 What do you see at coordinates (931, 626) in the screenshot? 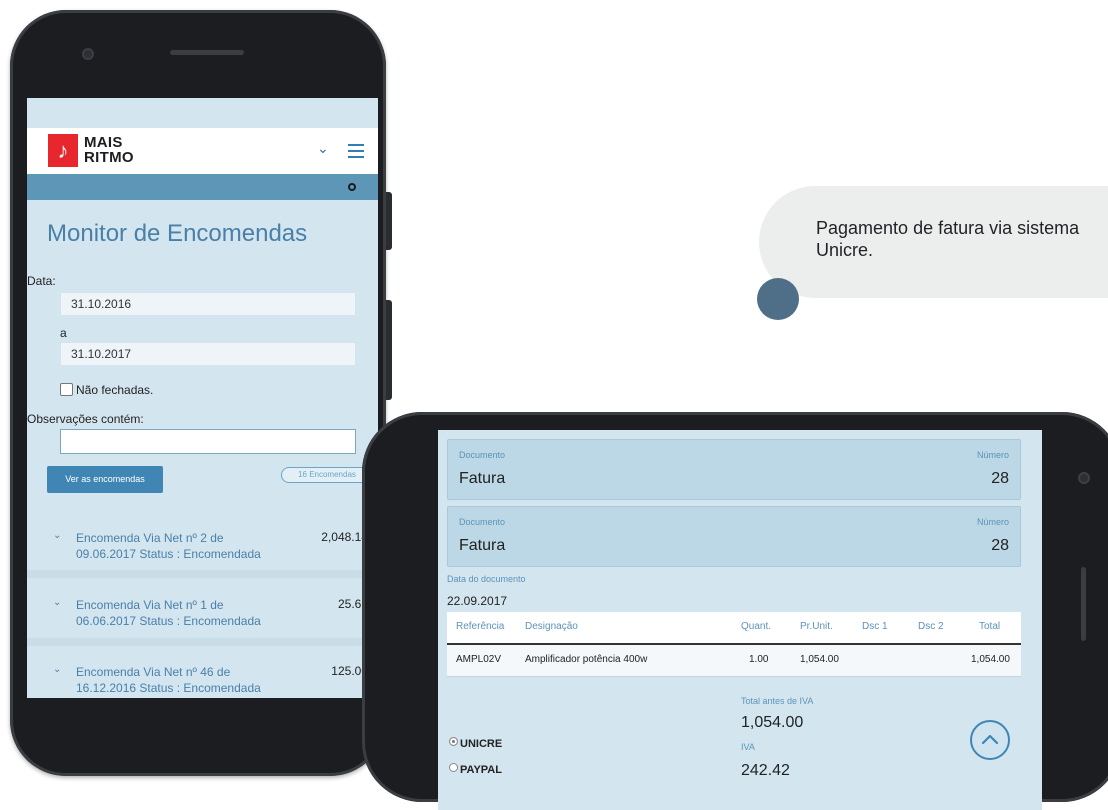
I see `col-discount-2: Dsc 2` at bounding box center [931, 626].